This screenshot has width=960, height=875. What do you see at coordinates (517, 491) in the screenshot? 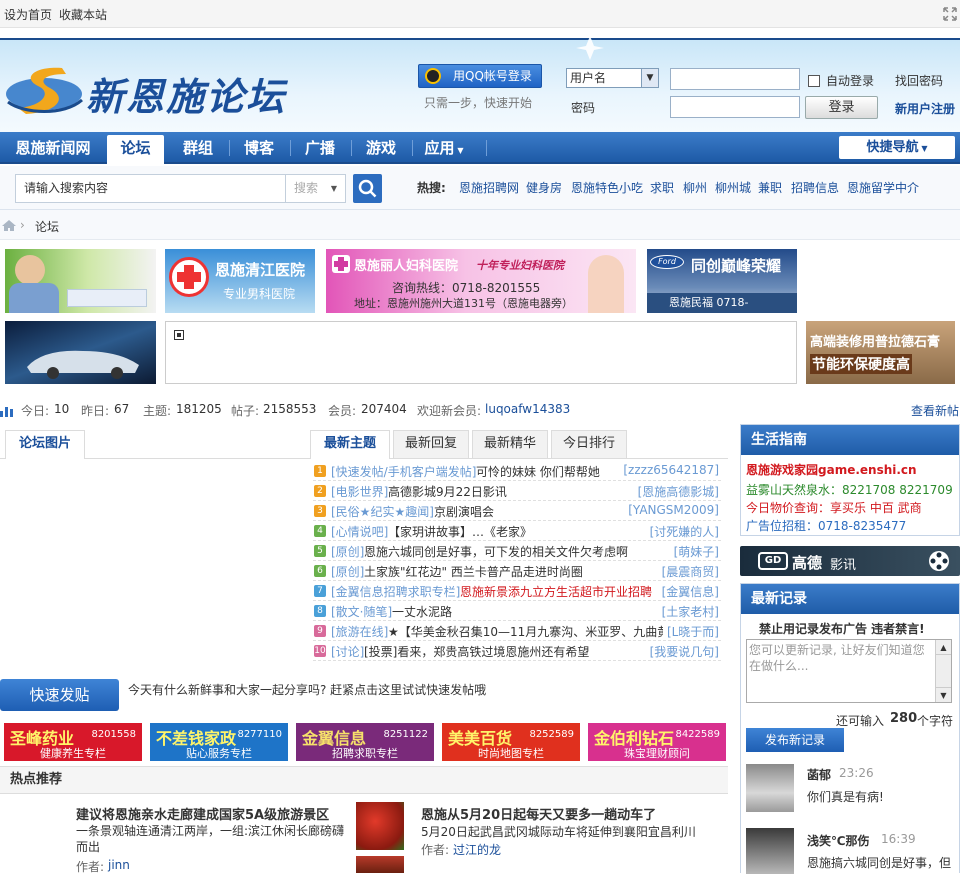
I see `thread-row: 2 [电影世界] 高德影城9月22日影讯 [恩施高德影城]` at bounding box center [517, 491].